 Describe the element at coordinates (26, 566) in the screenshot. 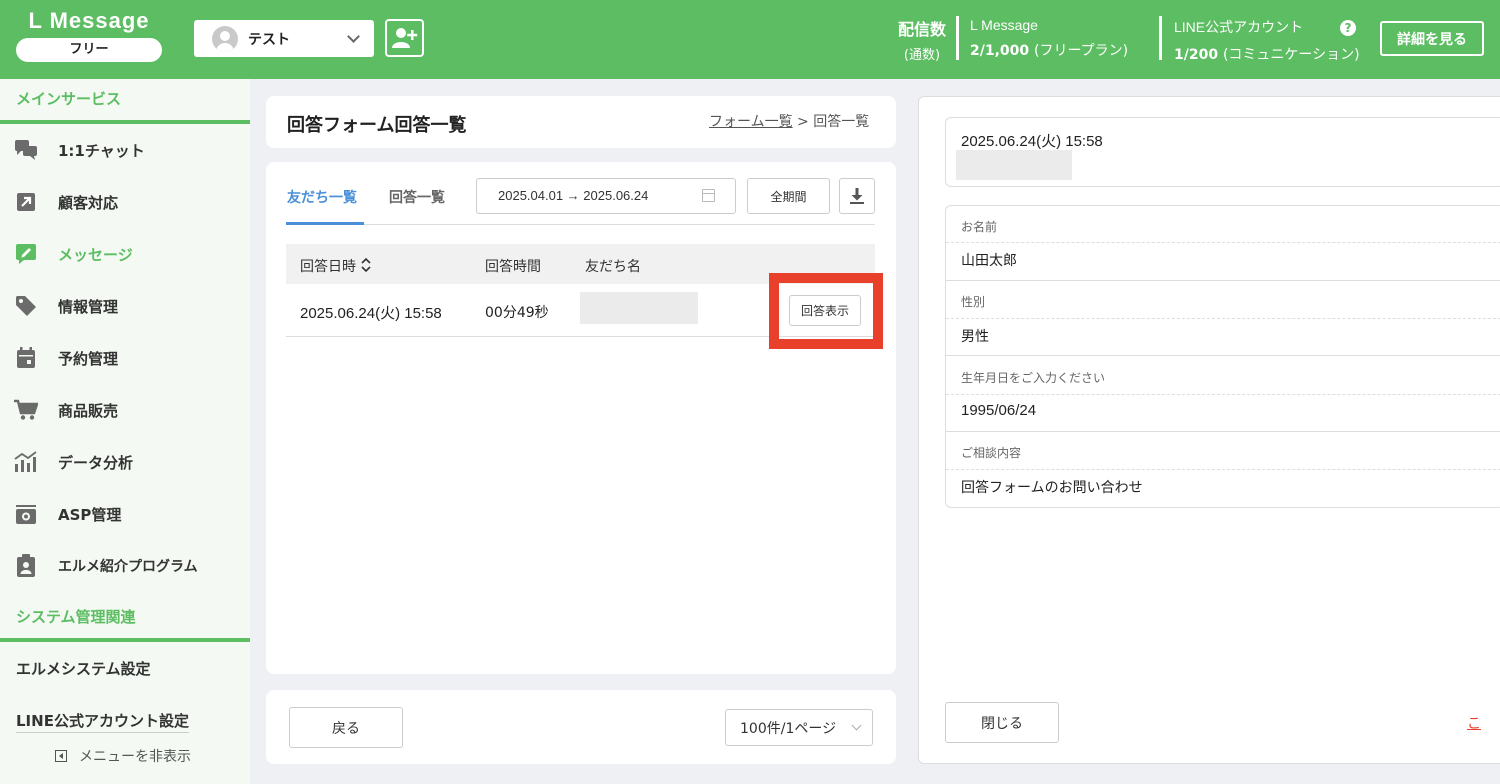

I see `badge-icon` at that location.